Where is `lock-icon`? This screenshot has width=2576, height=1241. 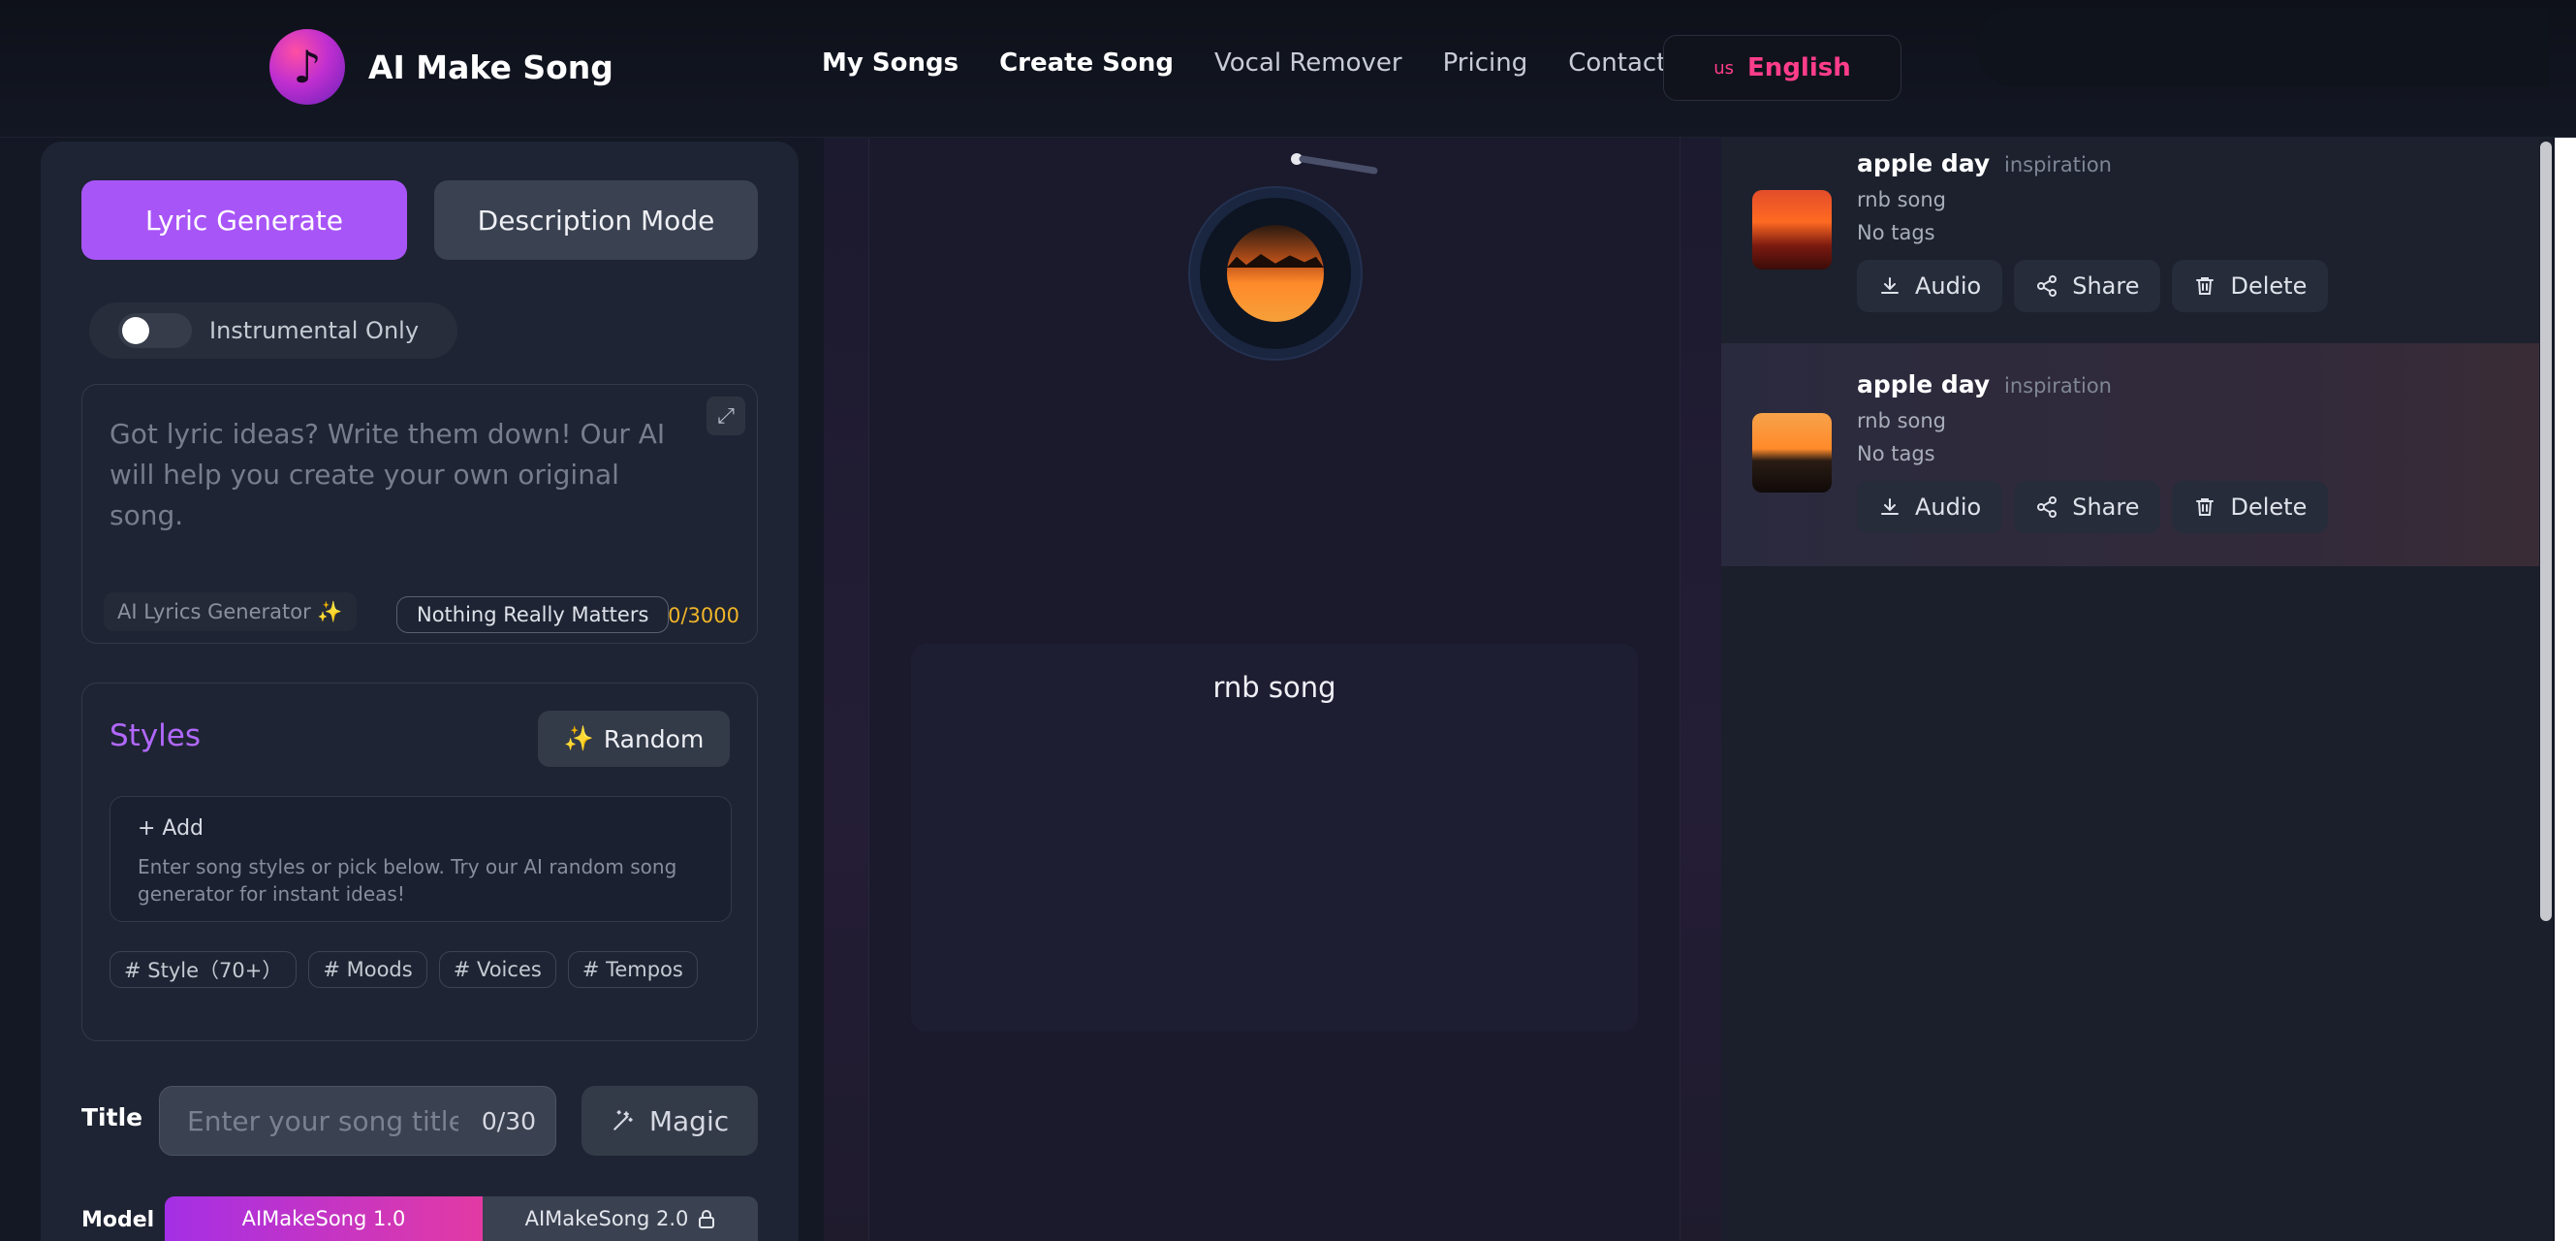
lock-icon is located at coordinates (707, 1219).